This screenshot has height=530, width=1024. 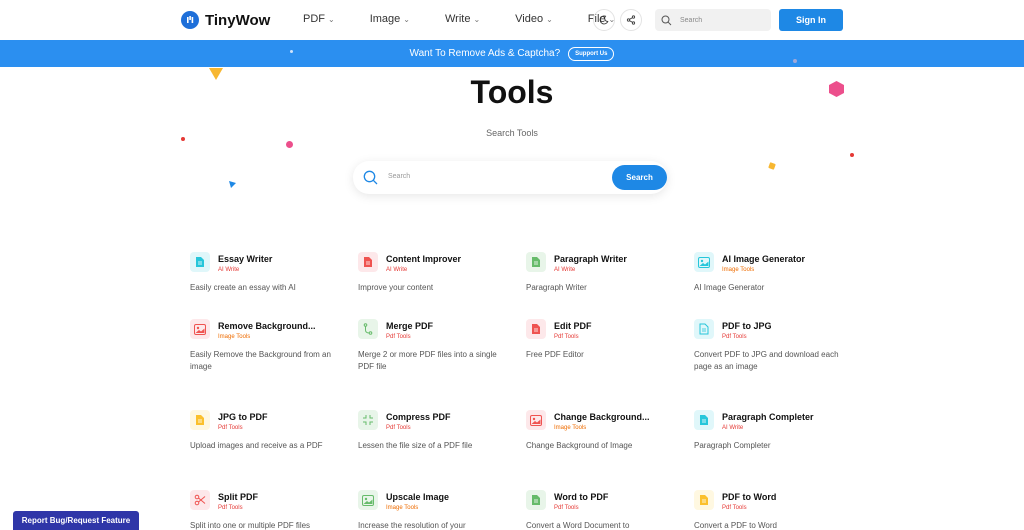 What do you see at coordinates (368, 420) in the screenshot?
I see `compress-icon` at bounding box center [368, 420].